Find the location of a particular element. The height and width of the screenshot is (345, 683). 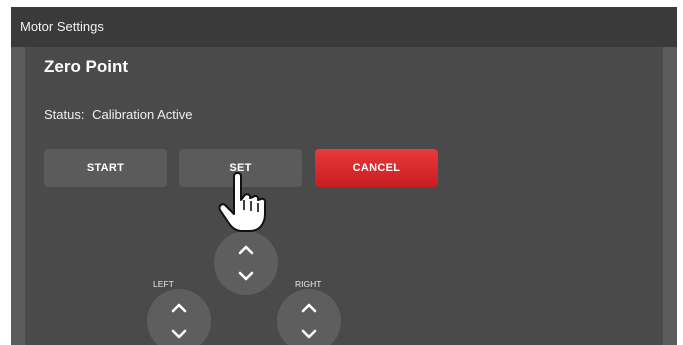

cancel-button: CANCEL is located at coordinates (376, 168).